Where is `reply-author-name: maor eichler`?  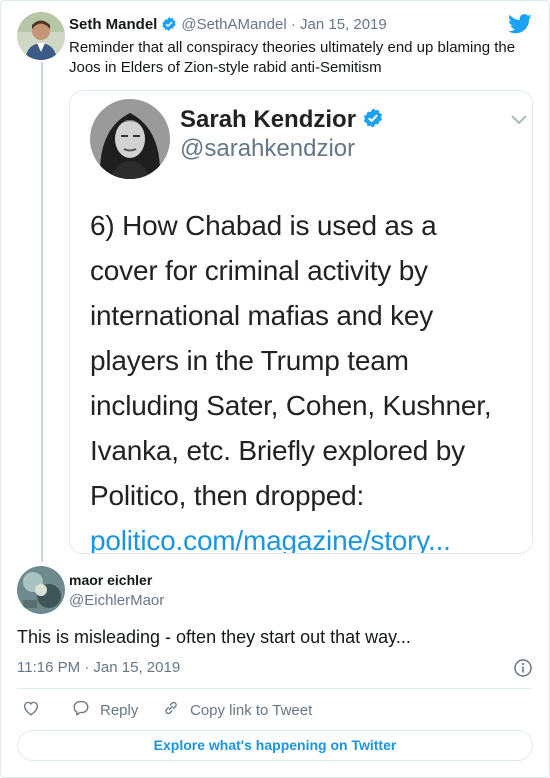
reply-author-name: maor eichler is located at coordinates (110, 580).